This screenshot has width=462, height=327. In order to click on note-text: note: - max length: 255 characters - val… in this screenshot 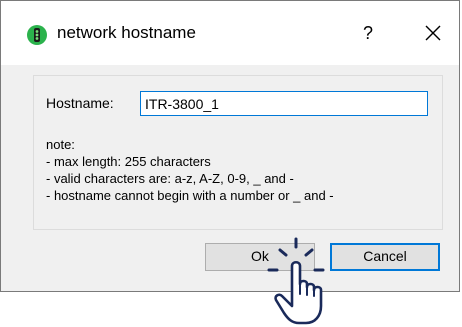, I will do `click(190, 170)`.